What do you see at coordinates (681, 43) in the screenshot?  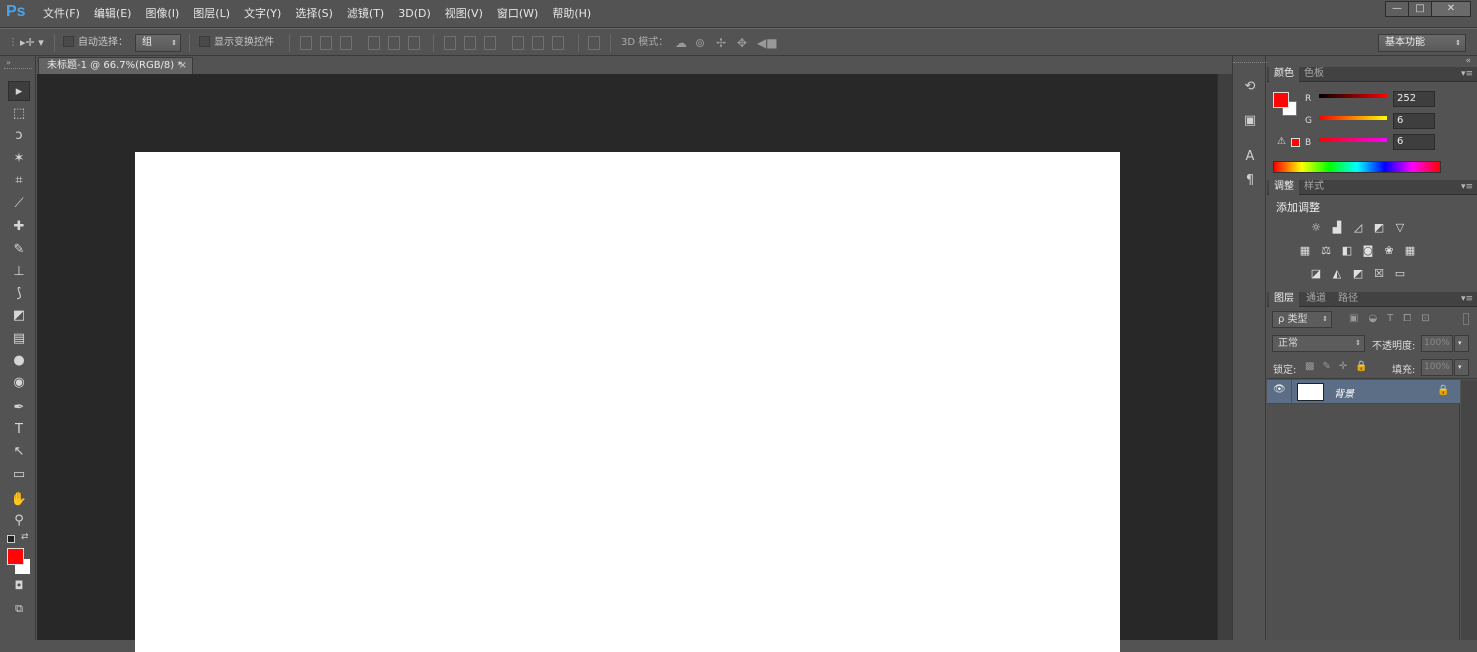 I see `3d-rotate-icon: ☁` at bounding box center [681, 43].